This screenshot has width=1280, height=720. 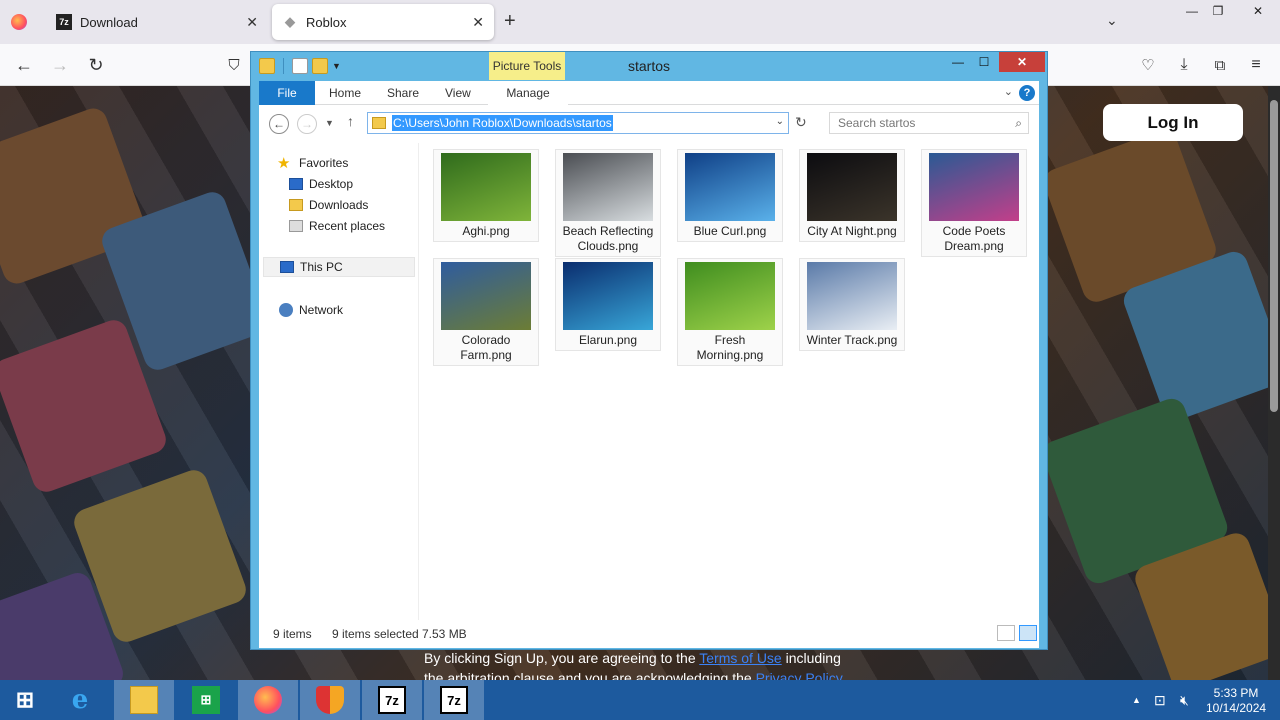 I want to click on new-tab-button: +, so click(x=510, y=21).